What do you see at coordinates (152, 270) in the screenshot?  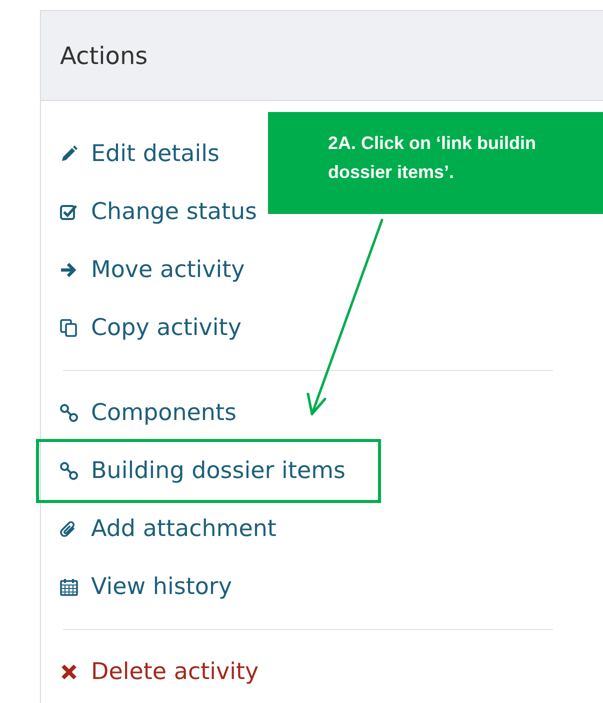 I see `action-link: Move activity` at bounding box center [152, 270].